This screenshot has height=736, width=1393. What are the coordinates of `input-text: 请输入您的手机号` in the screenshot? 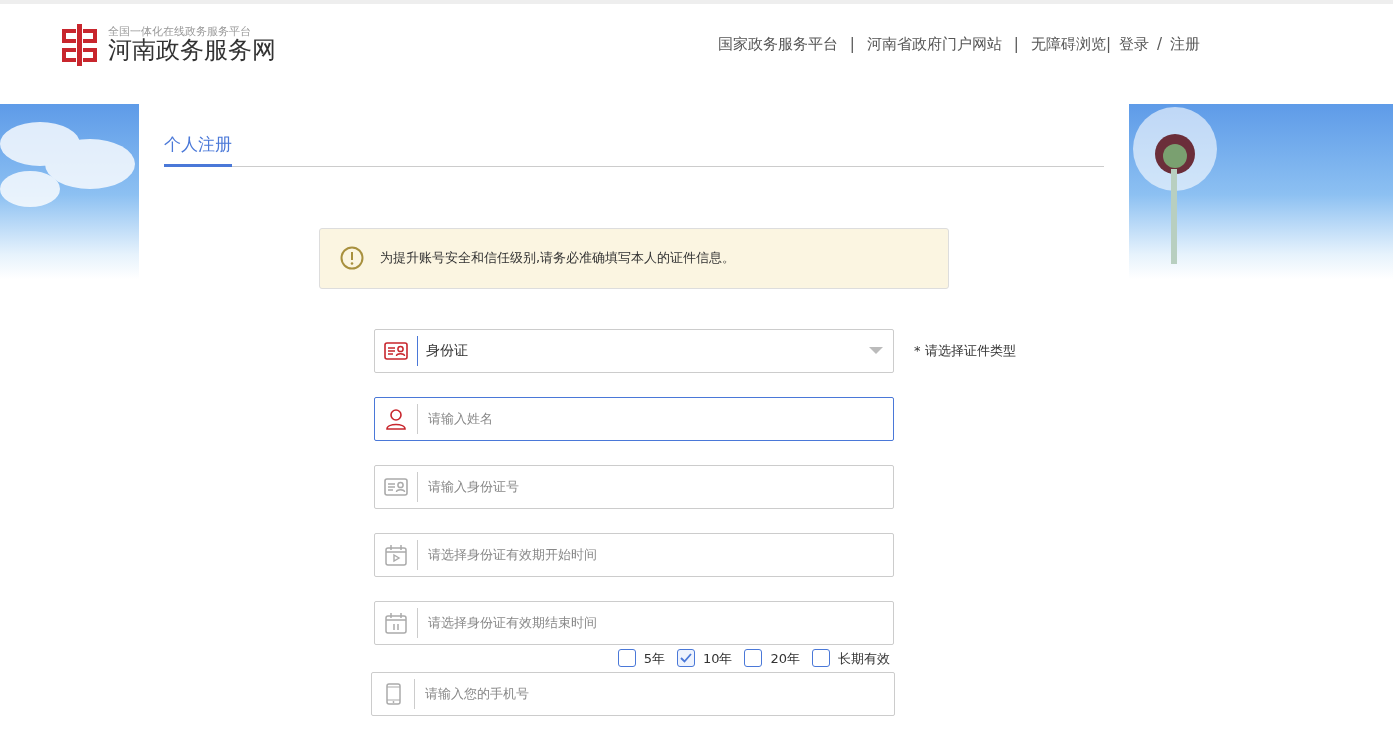 It's located at (658, 694).